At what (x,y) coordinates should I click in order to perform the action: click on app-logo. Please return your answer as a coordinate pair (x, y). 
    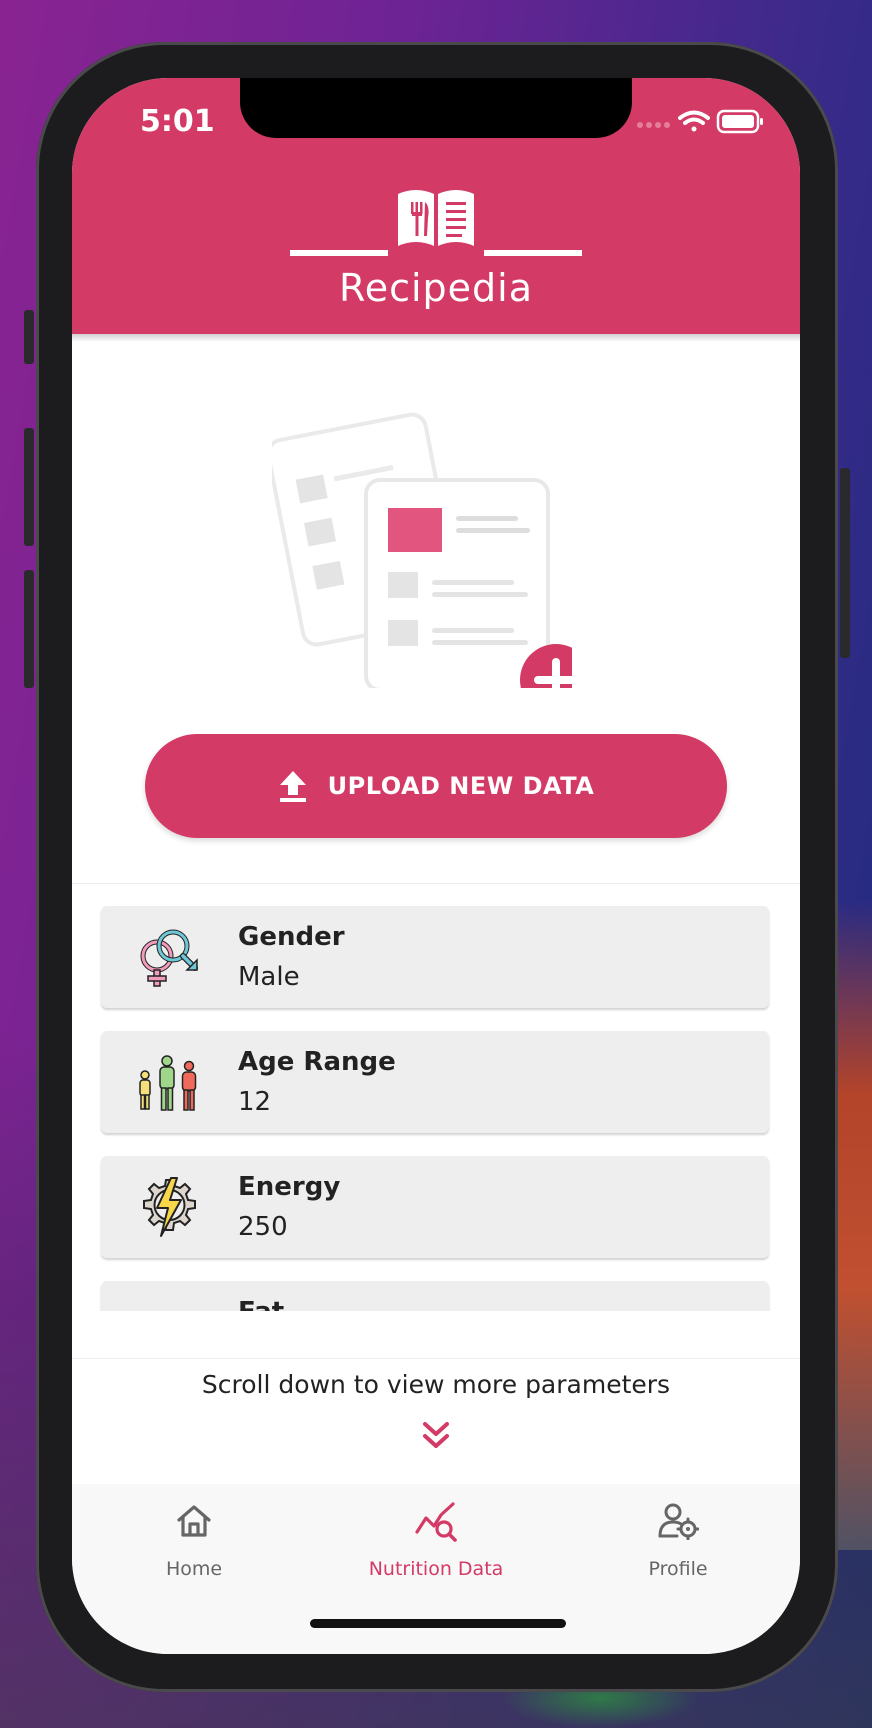
    Looking at the image, I should click on (436, 223).